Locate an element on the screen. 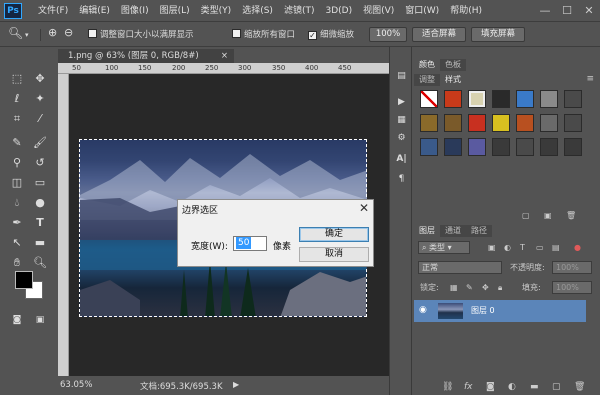  resize-window-option: 调整窗口大小以满屏显示 is located at coordinates (141, 35).